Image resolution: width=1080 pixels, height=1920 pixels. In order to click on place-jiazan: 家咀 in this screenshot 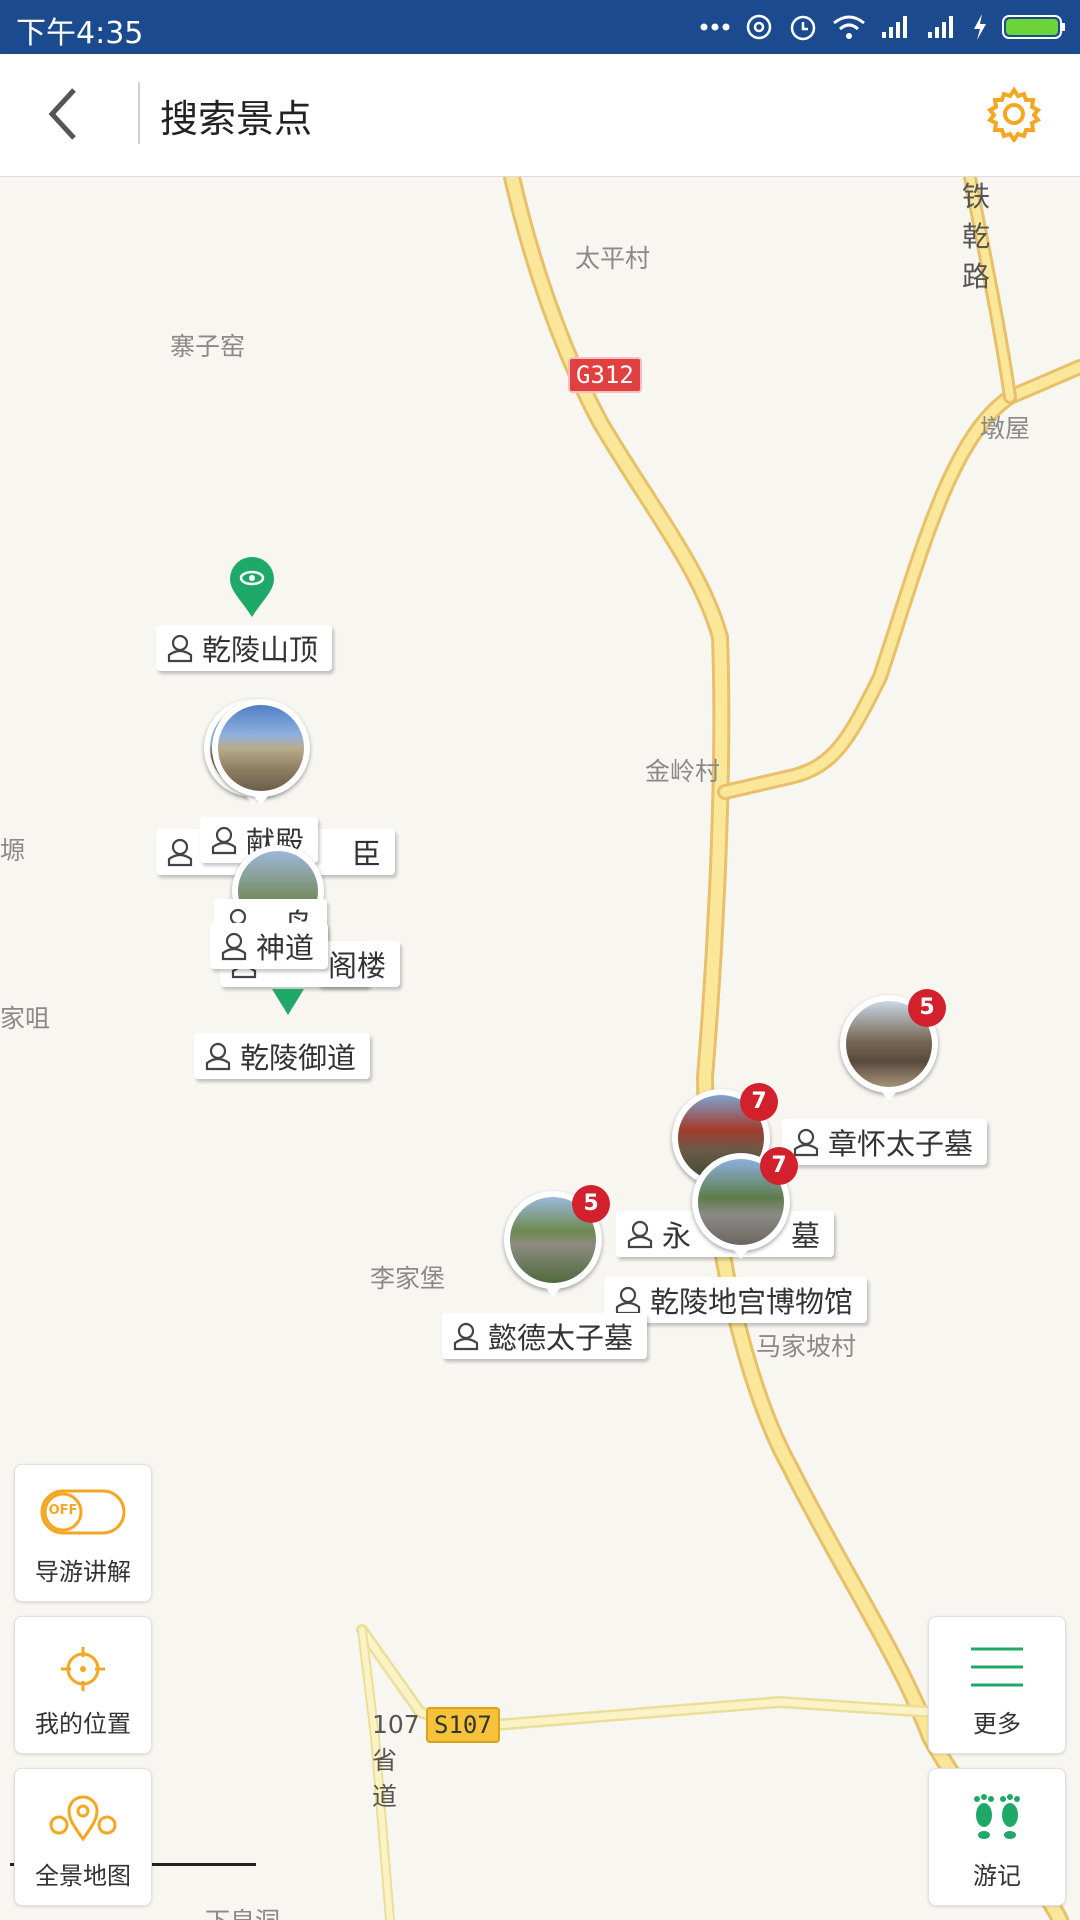, I will do `click(25, 1018)`.